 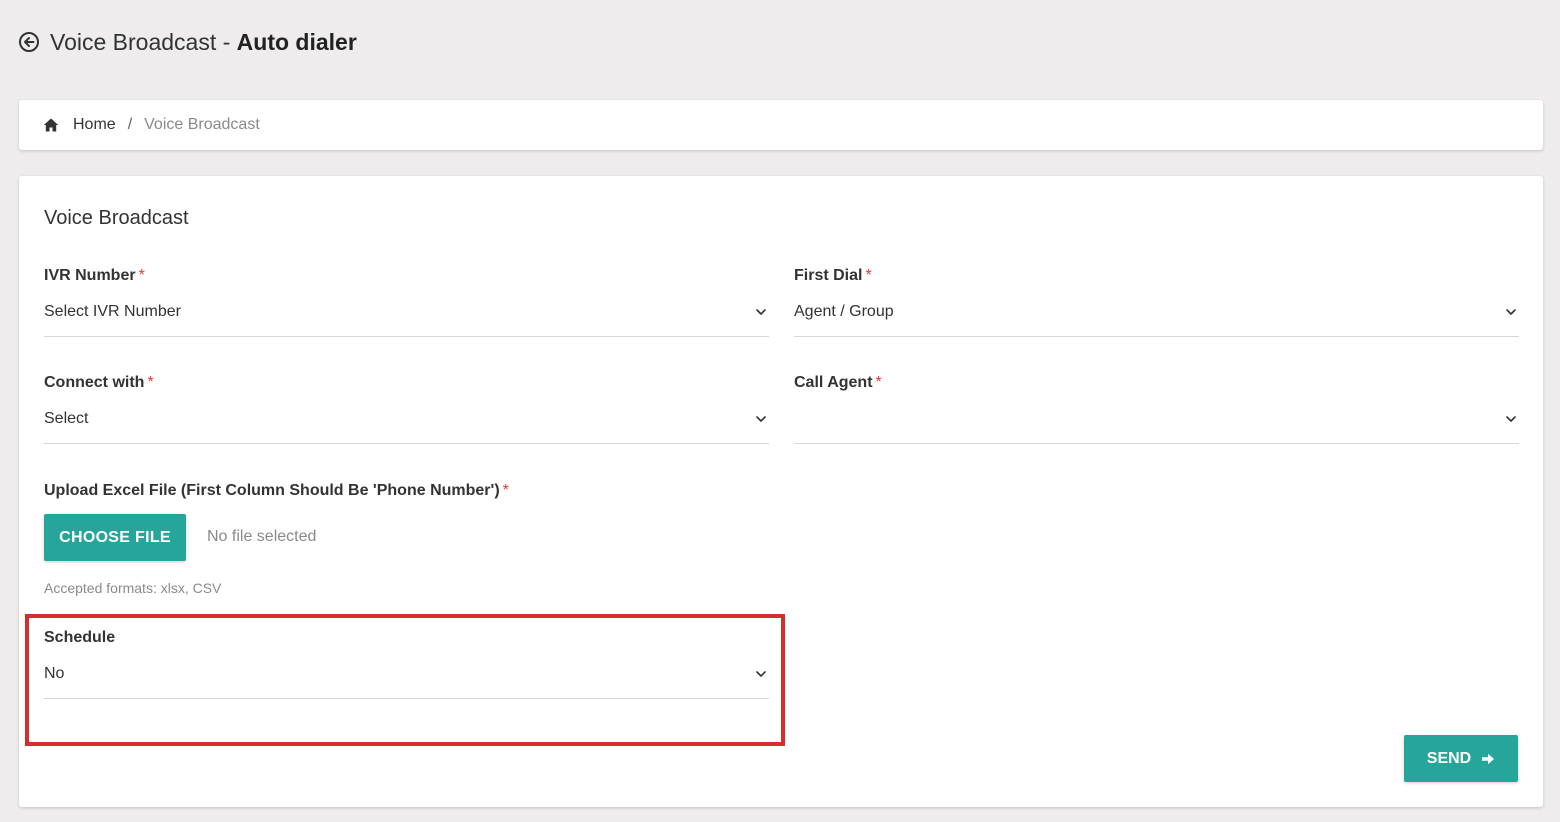 What do you see at coordinates (406, 425) in the screenshot?
I see `connect-with-select: Select` at bounding box center [406, 425].